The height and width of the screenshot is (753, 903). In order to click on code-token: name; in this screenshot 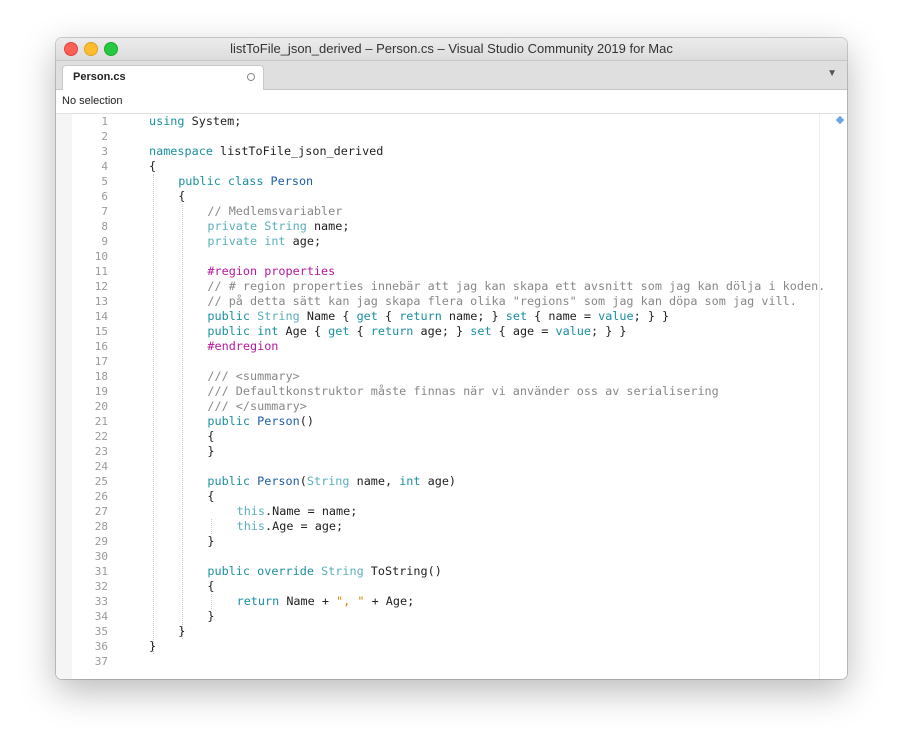, I will do `click(328, 226)`.